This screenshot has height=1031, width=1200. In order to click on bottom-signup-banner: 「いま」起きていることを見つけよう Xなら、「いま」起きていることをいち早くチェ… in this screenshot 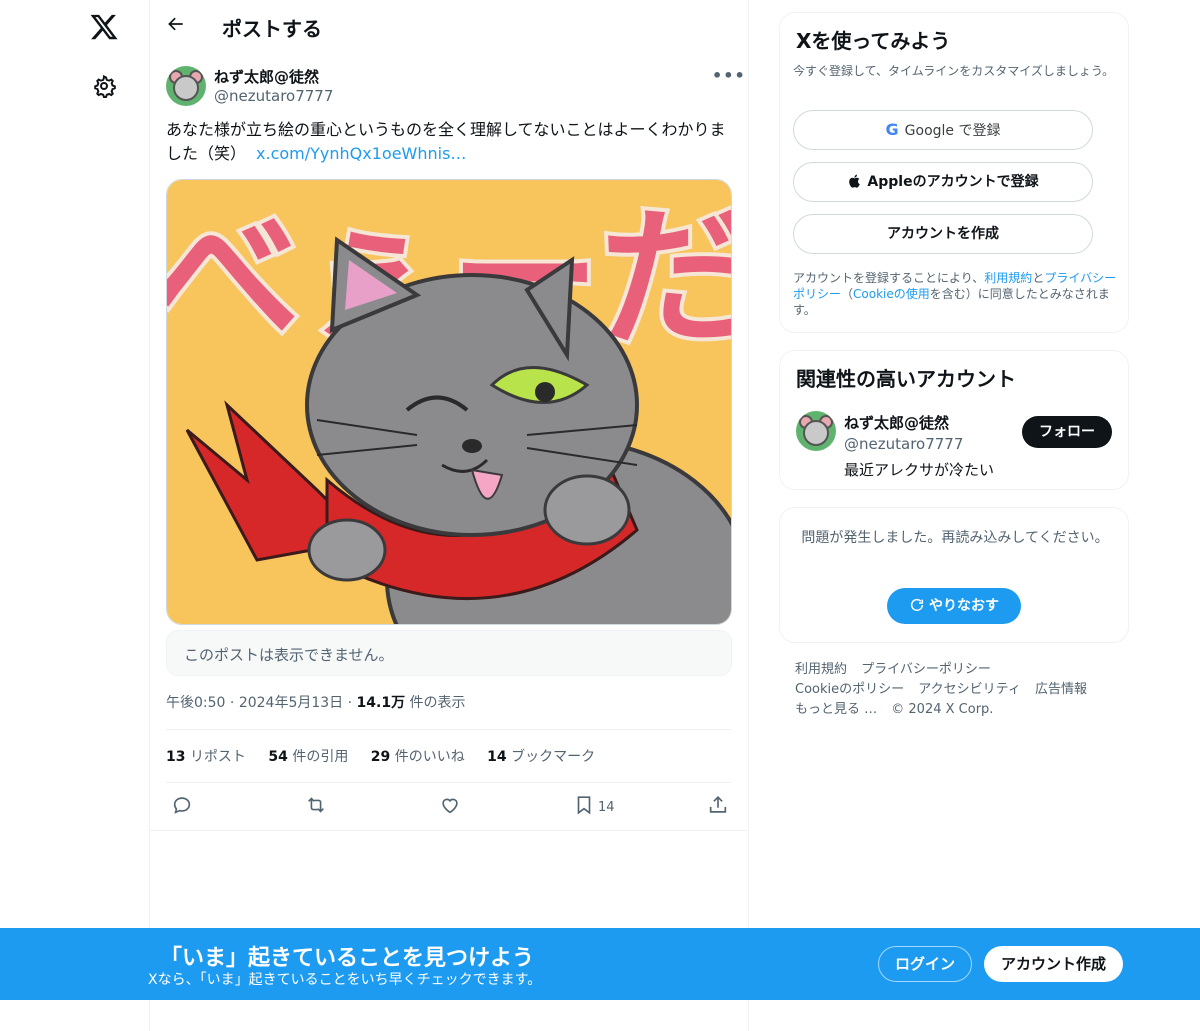, I will do `click(600, 964)`.